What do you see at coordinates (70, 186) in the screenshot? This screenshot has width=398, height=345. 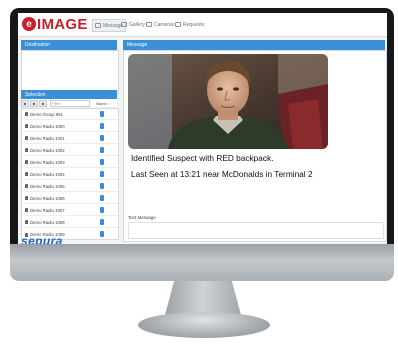 I see `list-item: Demo Radio 1005` at bounding box center [70, 186].